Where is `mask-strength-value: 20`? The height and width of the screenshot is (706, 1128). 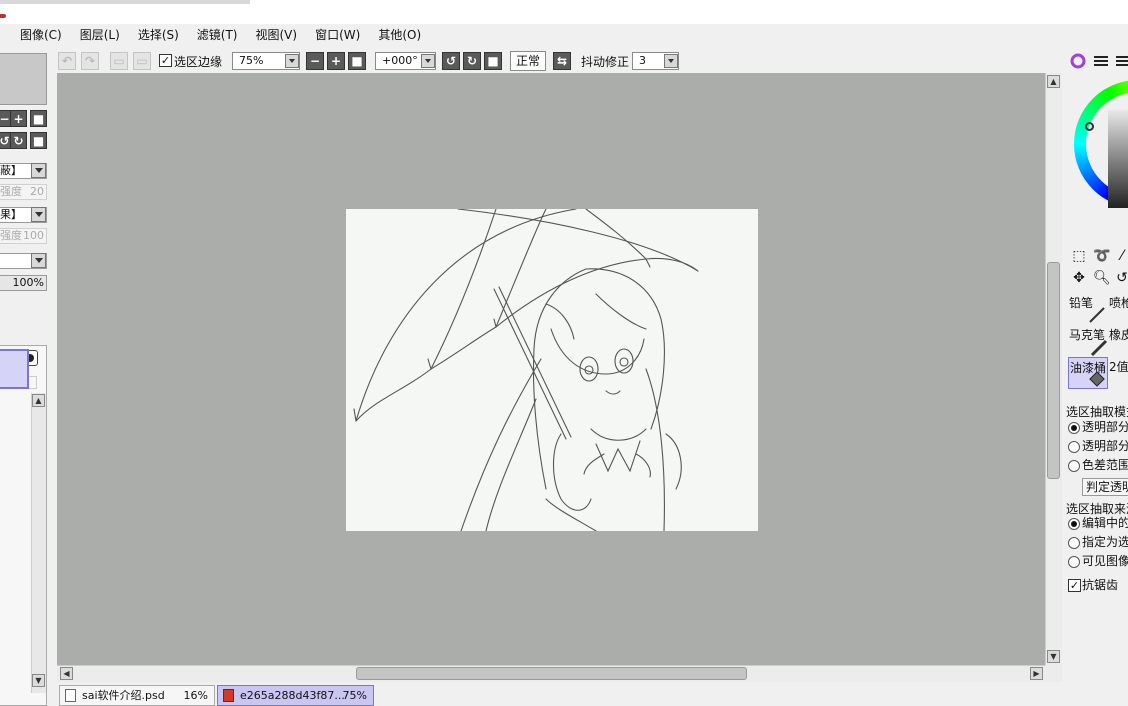 mask-strength-value: 20 is located at coordinates (37, 191).